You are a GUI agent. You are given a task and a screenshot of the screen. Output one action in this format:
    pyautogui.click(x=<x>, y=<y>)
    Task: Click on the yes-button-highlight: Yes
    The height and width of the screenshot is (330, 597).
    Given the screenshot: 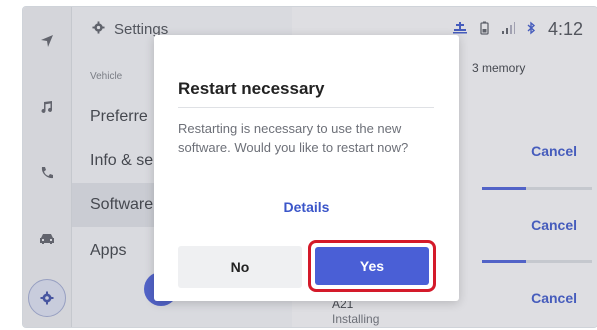 What is the action you would take?
    pyautogui.click(x=372, y=266)
    